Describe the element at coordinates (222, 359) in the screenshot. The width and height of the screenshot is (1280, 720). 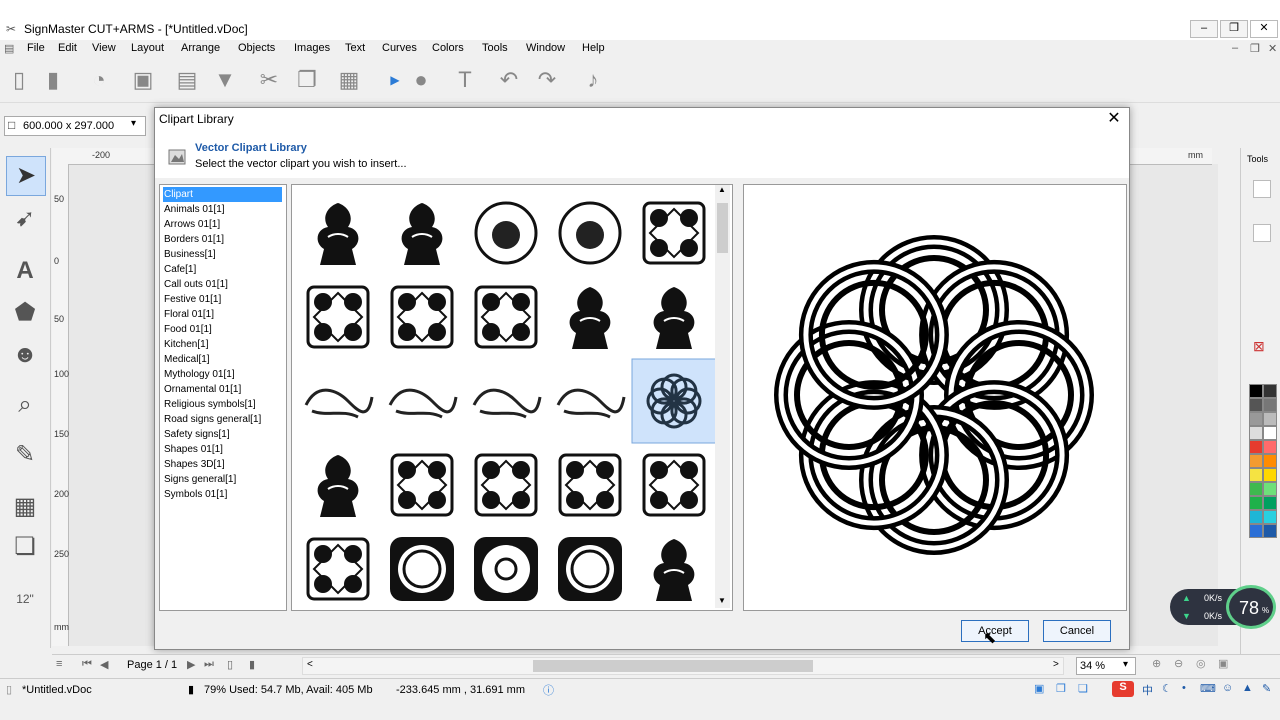
I see `category-item: Medical[1]` at that location.